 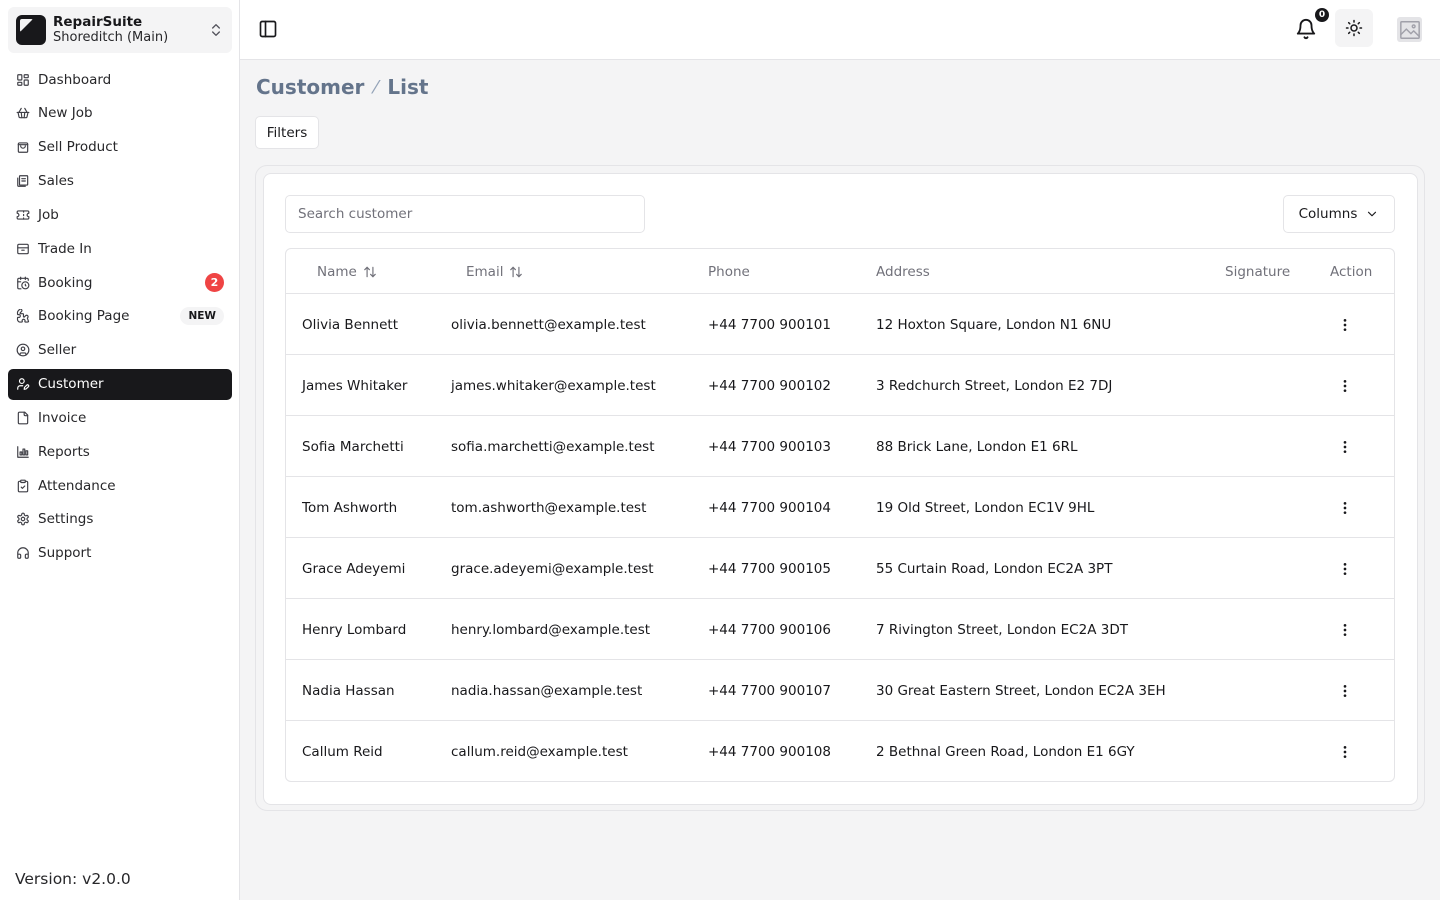 What do you see at coordinates (553, 385) in the screenshot?
I see `cell-email: james.whitaker@example.test` at bounding box center [553, 385].